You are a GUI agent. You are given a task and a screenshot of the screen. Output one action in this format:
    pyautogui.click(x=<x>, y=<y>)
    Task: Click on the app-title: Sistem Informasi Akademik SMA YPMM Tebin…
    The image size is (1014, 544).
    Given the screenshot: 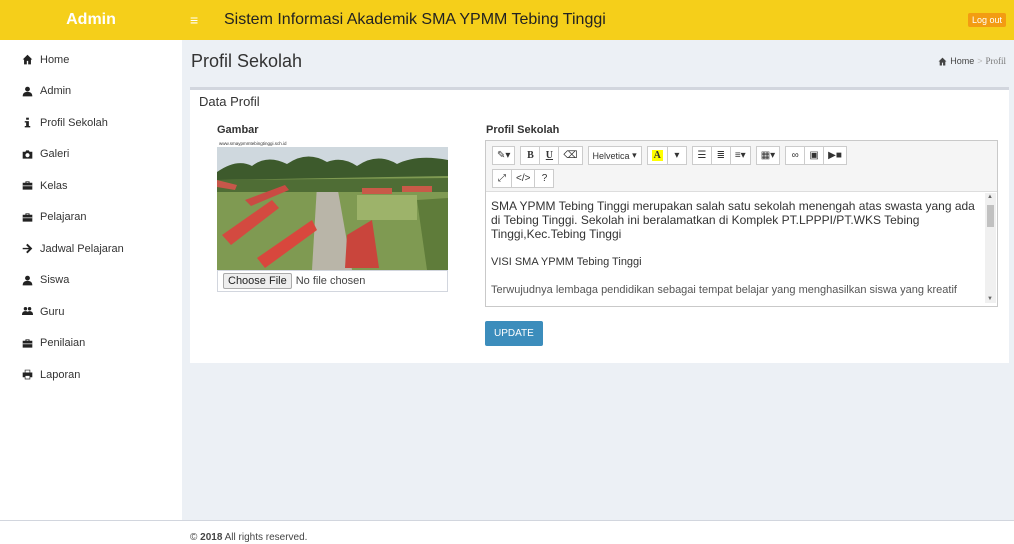 What is the action you would take?
    pyautogui.click(x=415, y=19)
    